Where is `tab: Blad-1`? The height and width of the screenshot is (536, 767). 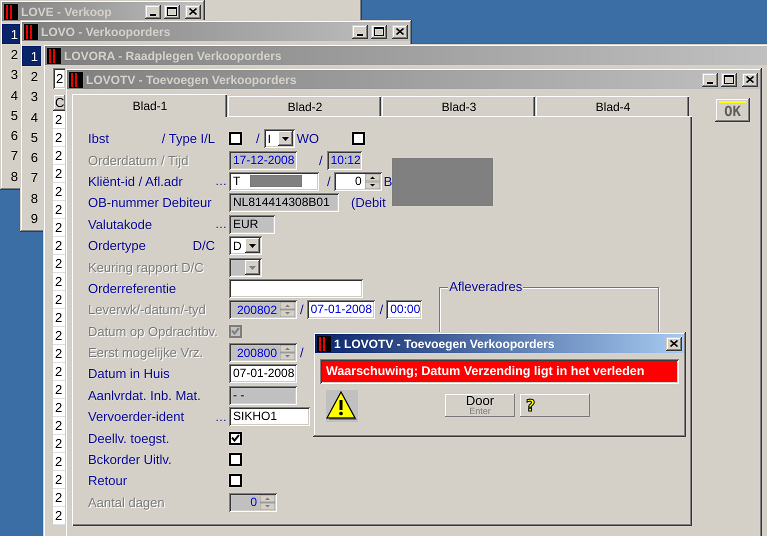
tab: Blad-1 is located at coordinates (149, 105).